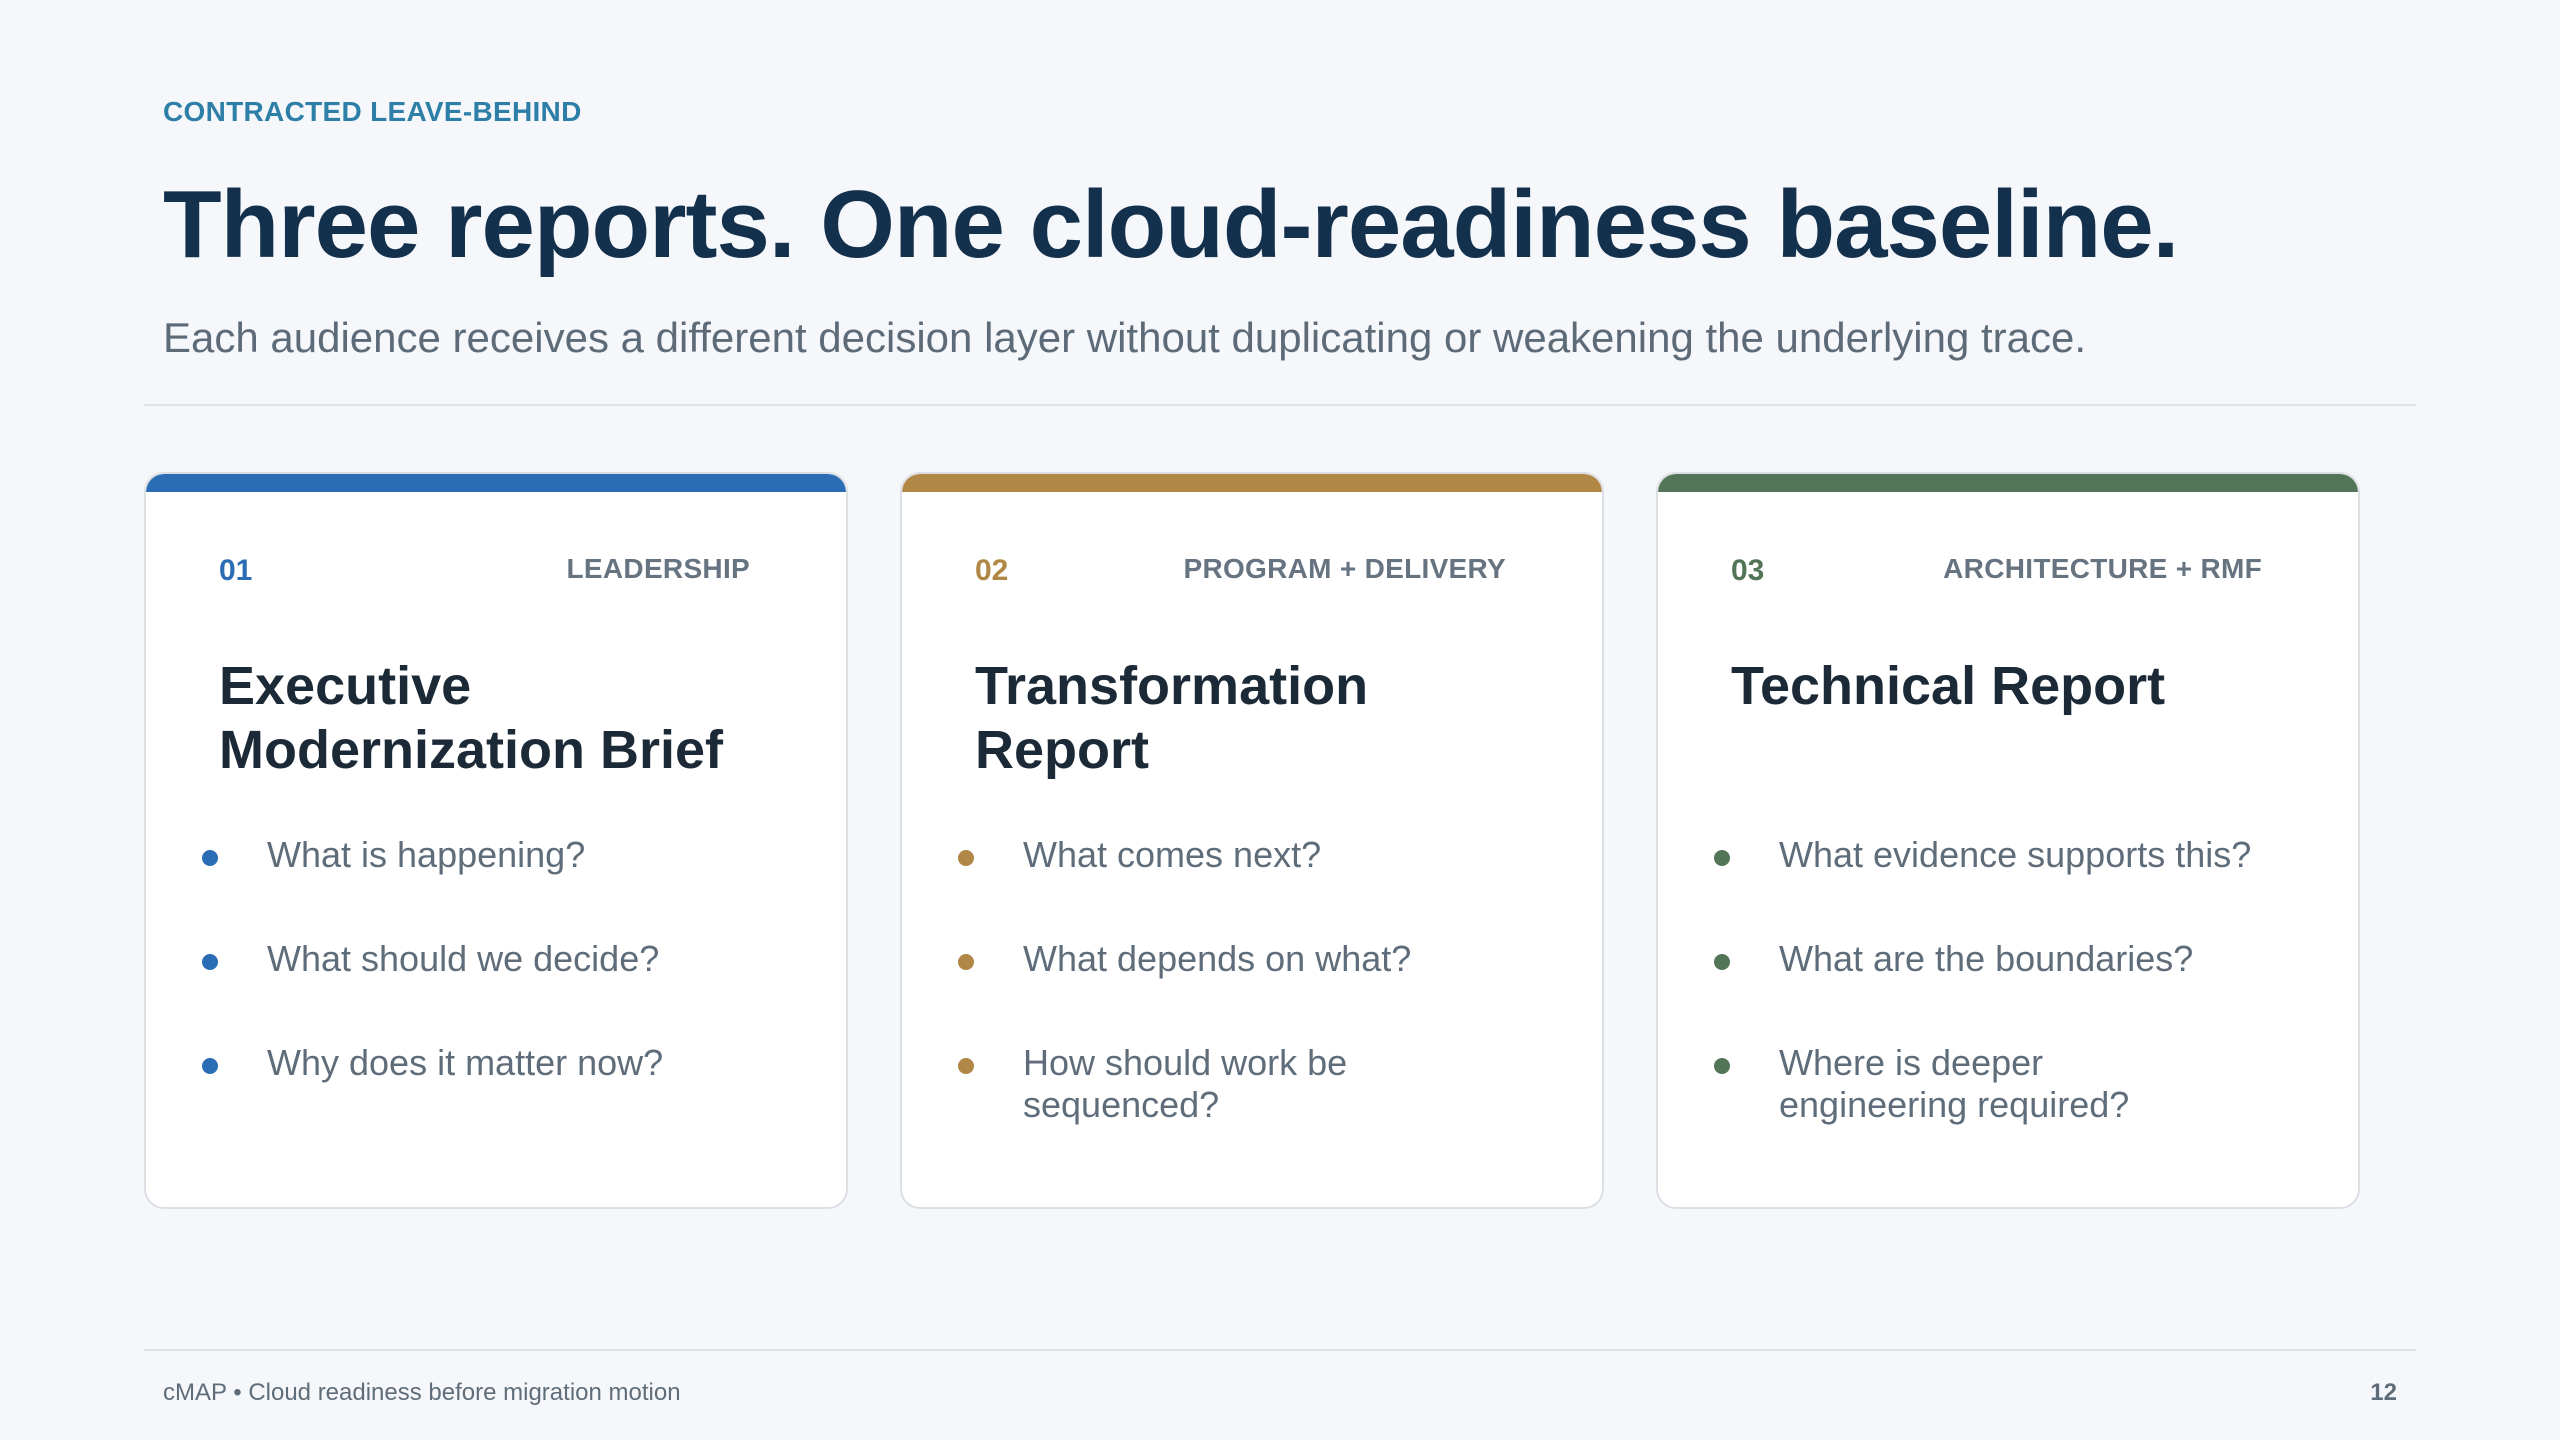 This screenshot has height=1440, width=2560. What do you see at coordinates (1954, 1083) in the screenshot?
I see `question-text: Where is deeper engineering required?` at bounding box center [1954, 1083].